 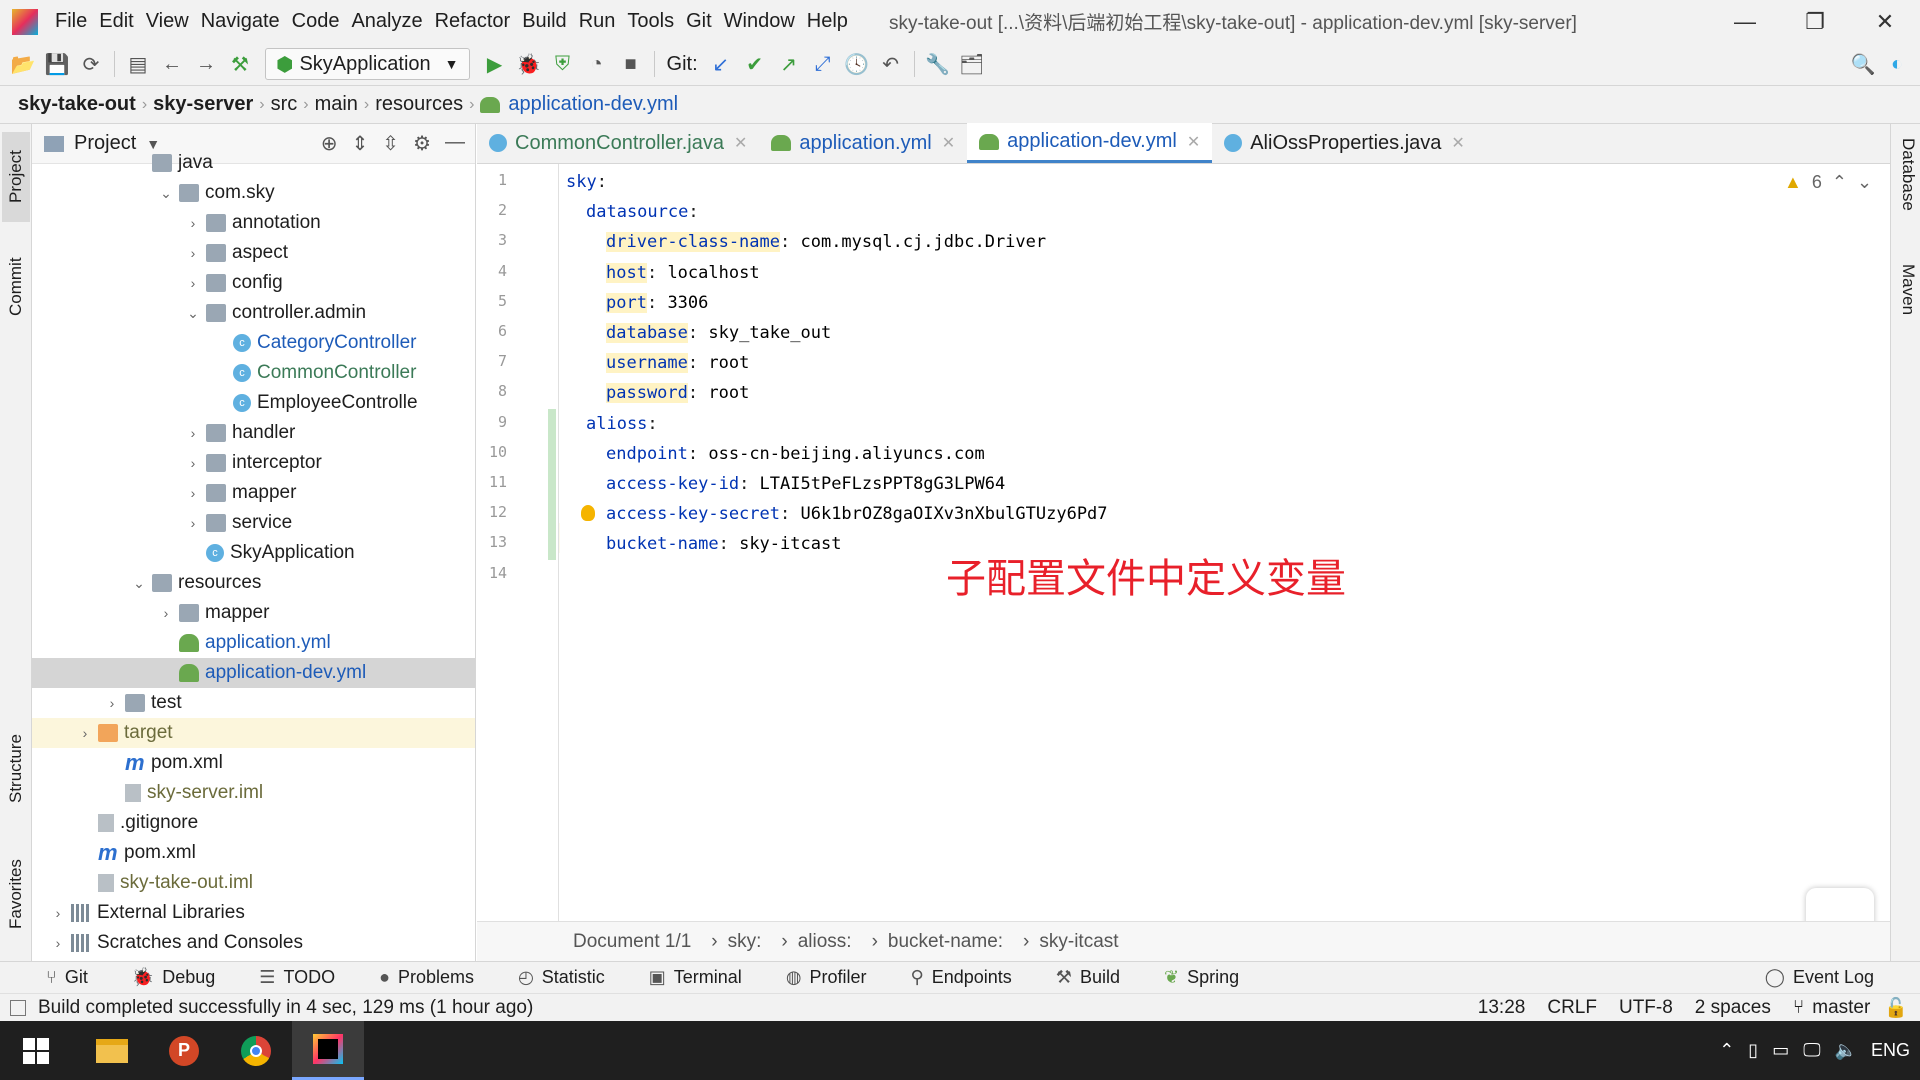 What do you see at coordinates (426, 977) in the screenshot?
I see `tool-problems: ● Problems` at bounding box center [426, 977].